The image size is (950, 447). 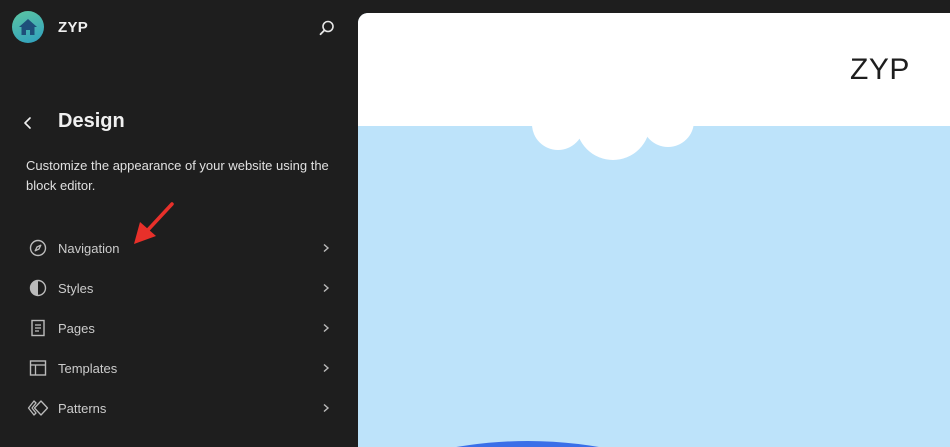 I want to click on search-button, so click(x=327, y=28).